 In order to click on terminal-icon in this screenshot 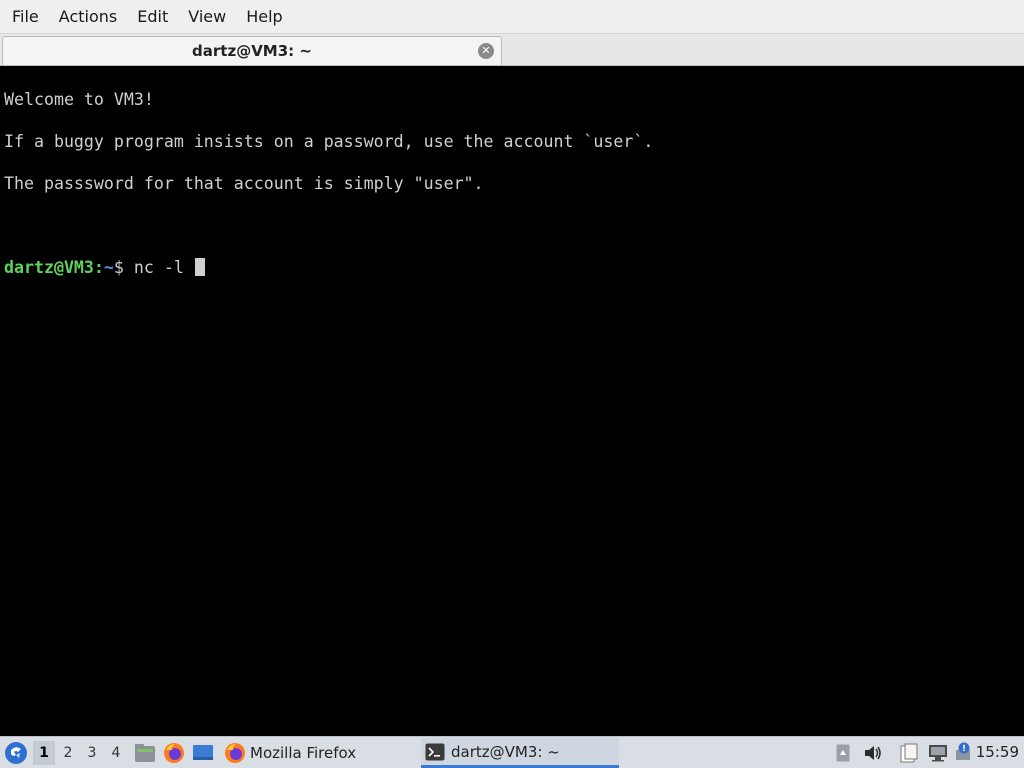, I will do `click(435, 751)`.